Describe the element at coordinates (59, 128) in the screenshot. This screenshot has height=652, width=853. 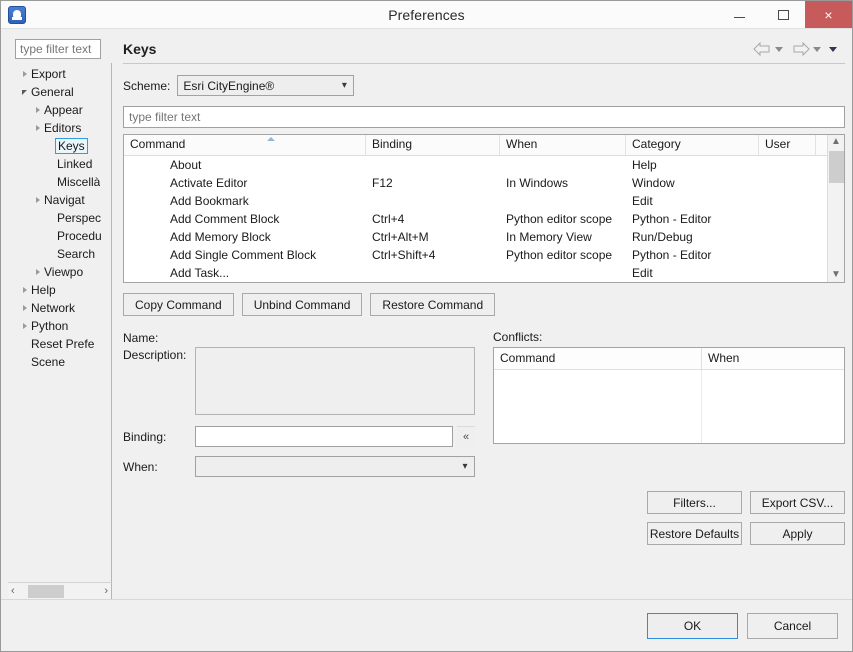
I see `sidebar-item-editors: Editors` at that location.